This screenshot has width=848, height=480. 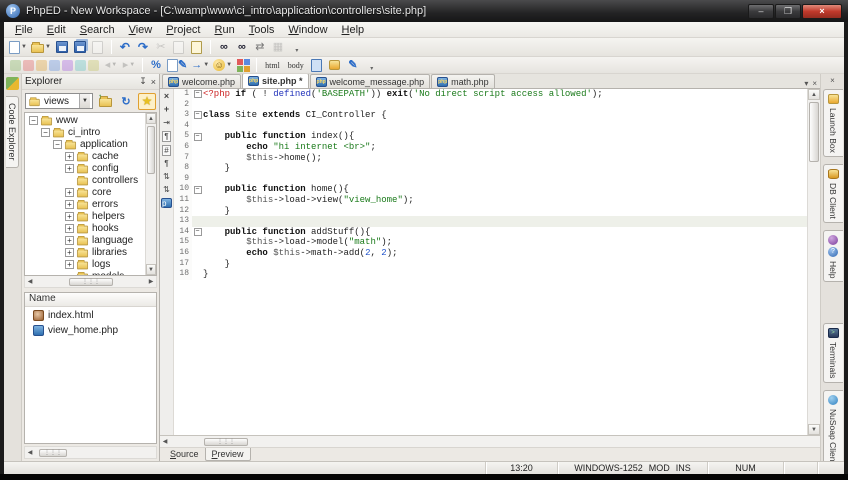 What do you see at coordinates (490, 200) in the screenshot?
I see `code-line: 11 $this->load->view("view_home");` at bounding box center [490, 200].